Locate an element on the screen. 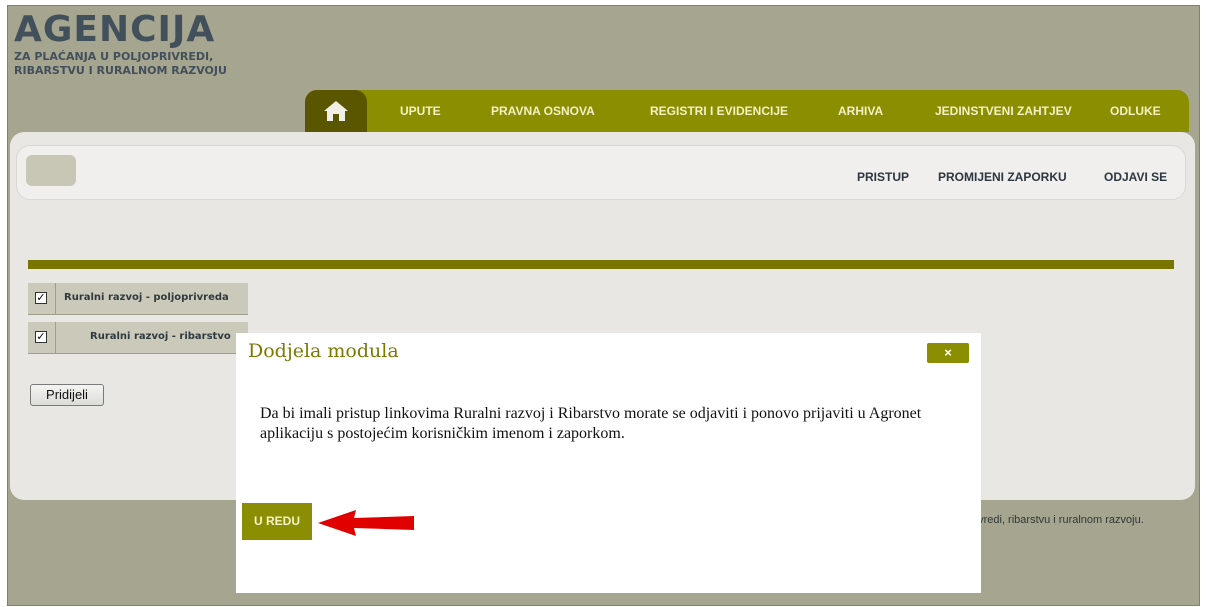 The width and height of the screenshot is (1207, 607). module-label: Ruralni razvoj - poljoprivreda is located at coordinates (146, 297).